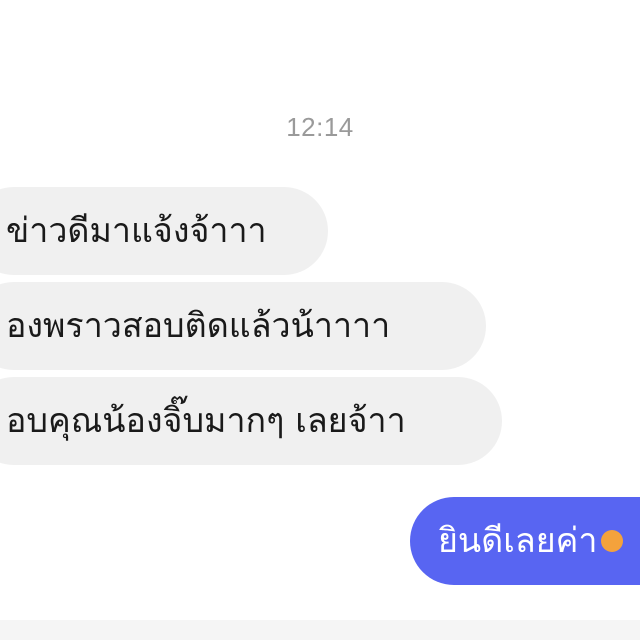  I want to click on message-text: อบคุณน้องจิ๊บมากๆ เลยจ้าา, so click(206, 421).